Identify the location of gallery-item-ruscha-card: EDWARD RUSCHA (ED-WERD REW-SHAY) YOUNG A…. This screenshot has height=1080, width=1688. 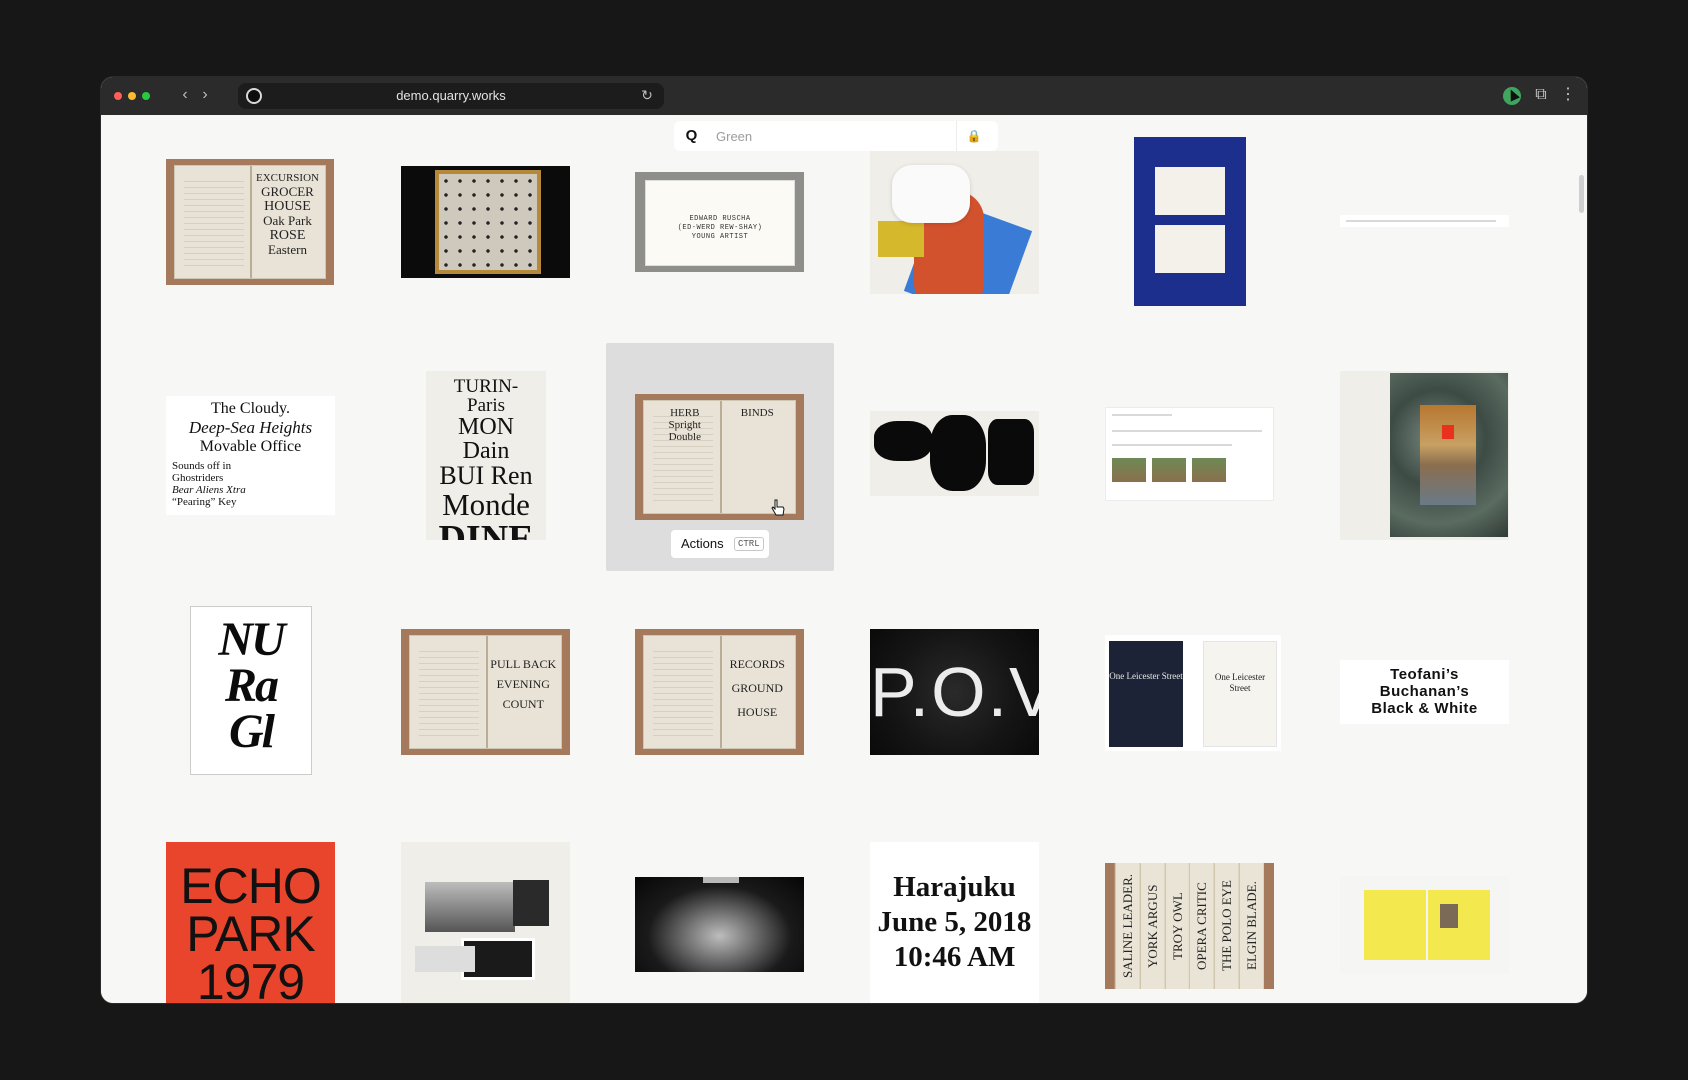
(719, 222).